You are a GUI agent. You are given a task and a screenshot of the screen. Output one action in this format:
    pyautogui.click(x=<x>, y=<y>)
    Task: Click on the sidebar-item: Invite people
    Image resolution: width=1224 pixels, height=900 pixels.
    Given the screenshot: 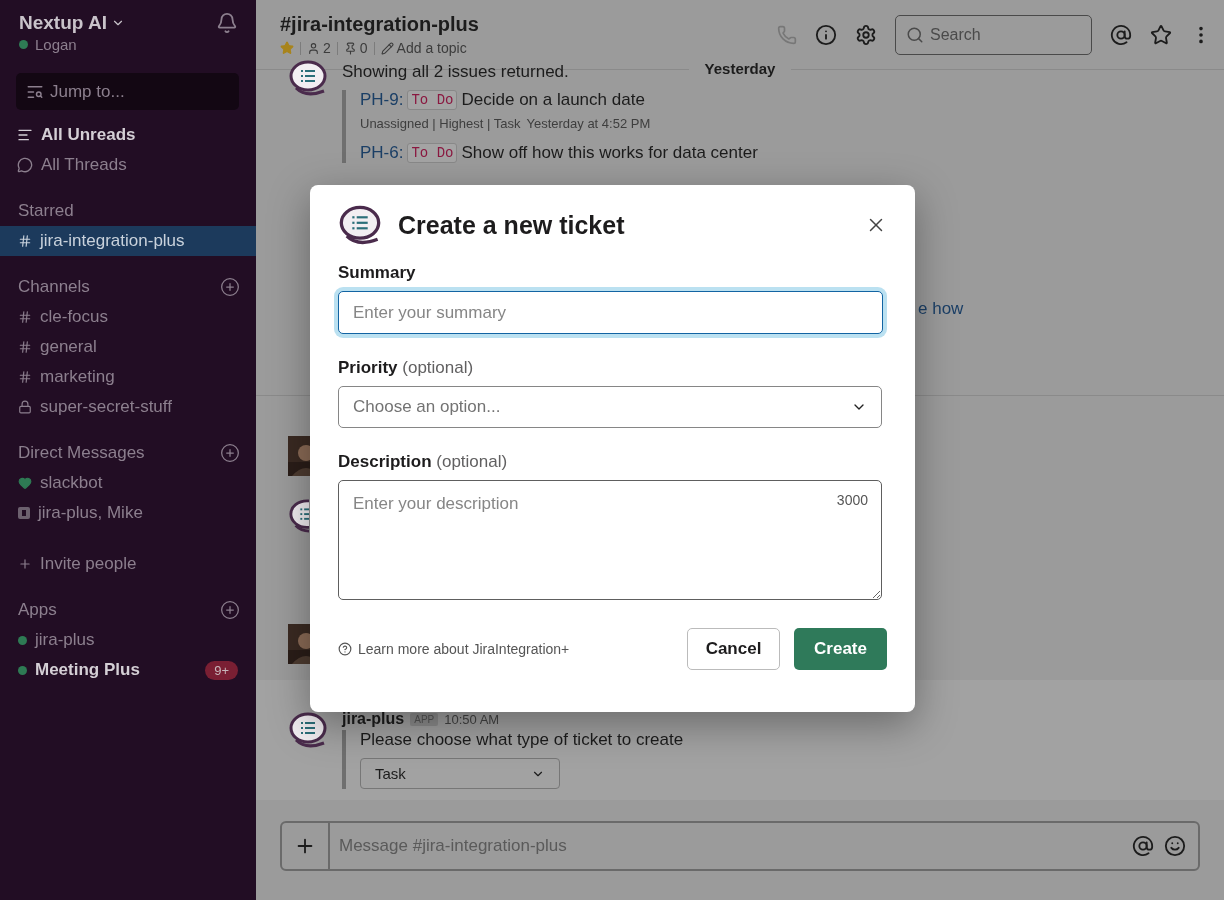 What is the action you would take?
    pyautogui.click(x=128, y=564)
    